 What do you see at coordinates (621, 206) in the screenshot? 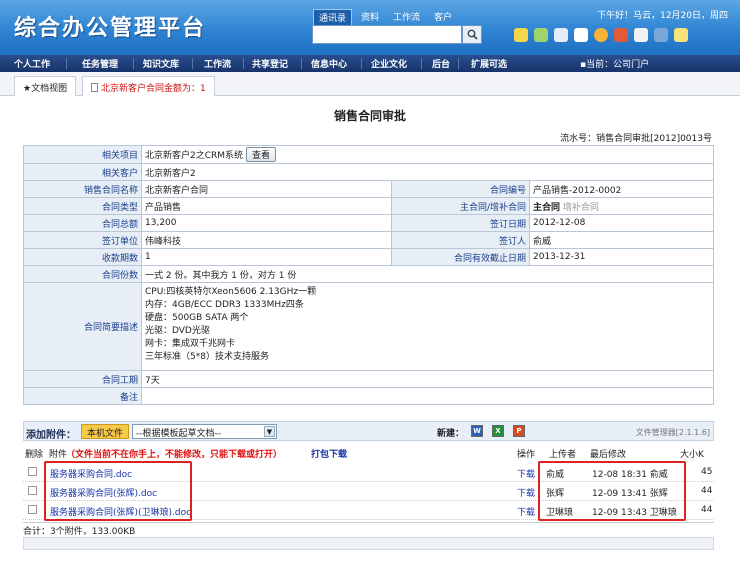
I see `main-contract-cell: 主合同 增补合同` at bounding box center [621, 206].